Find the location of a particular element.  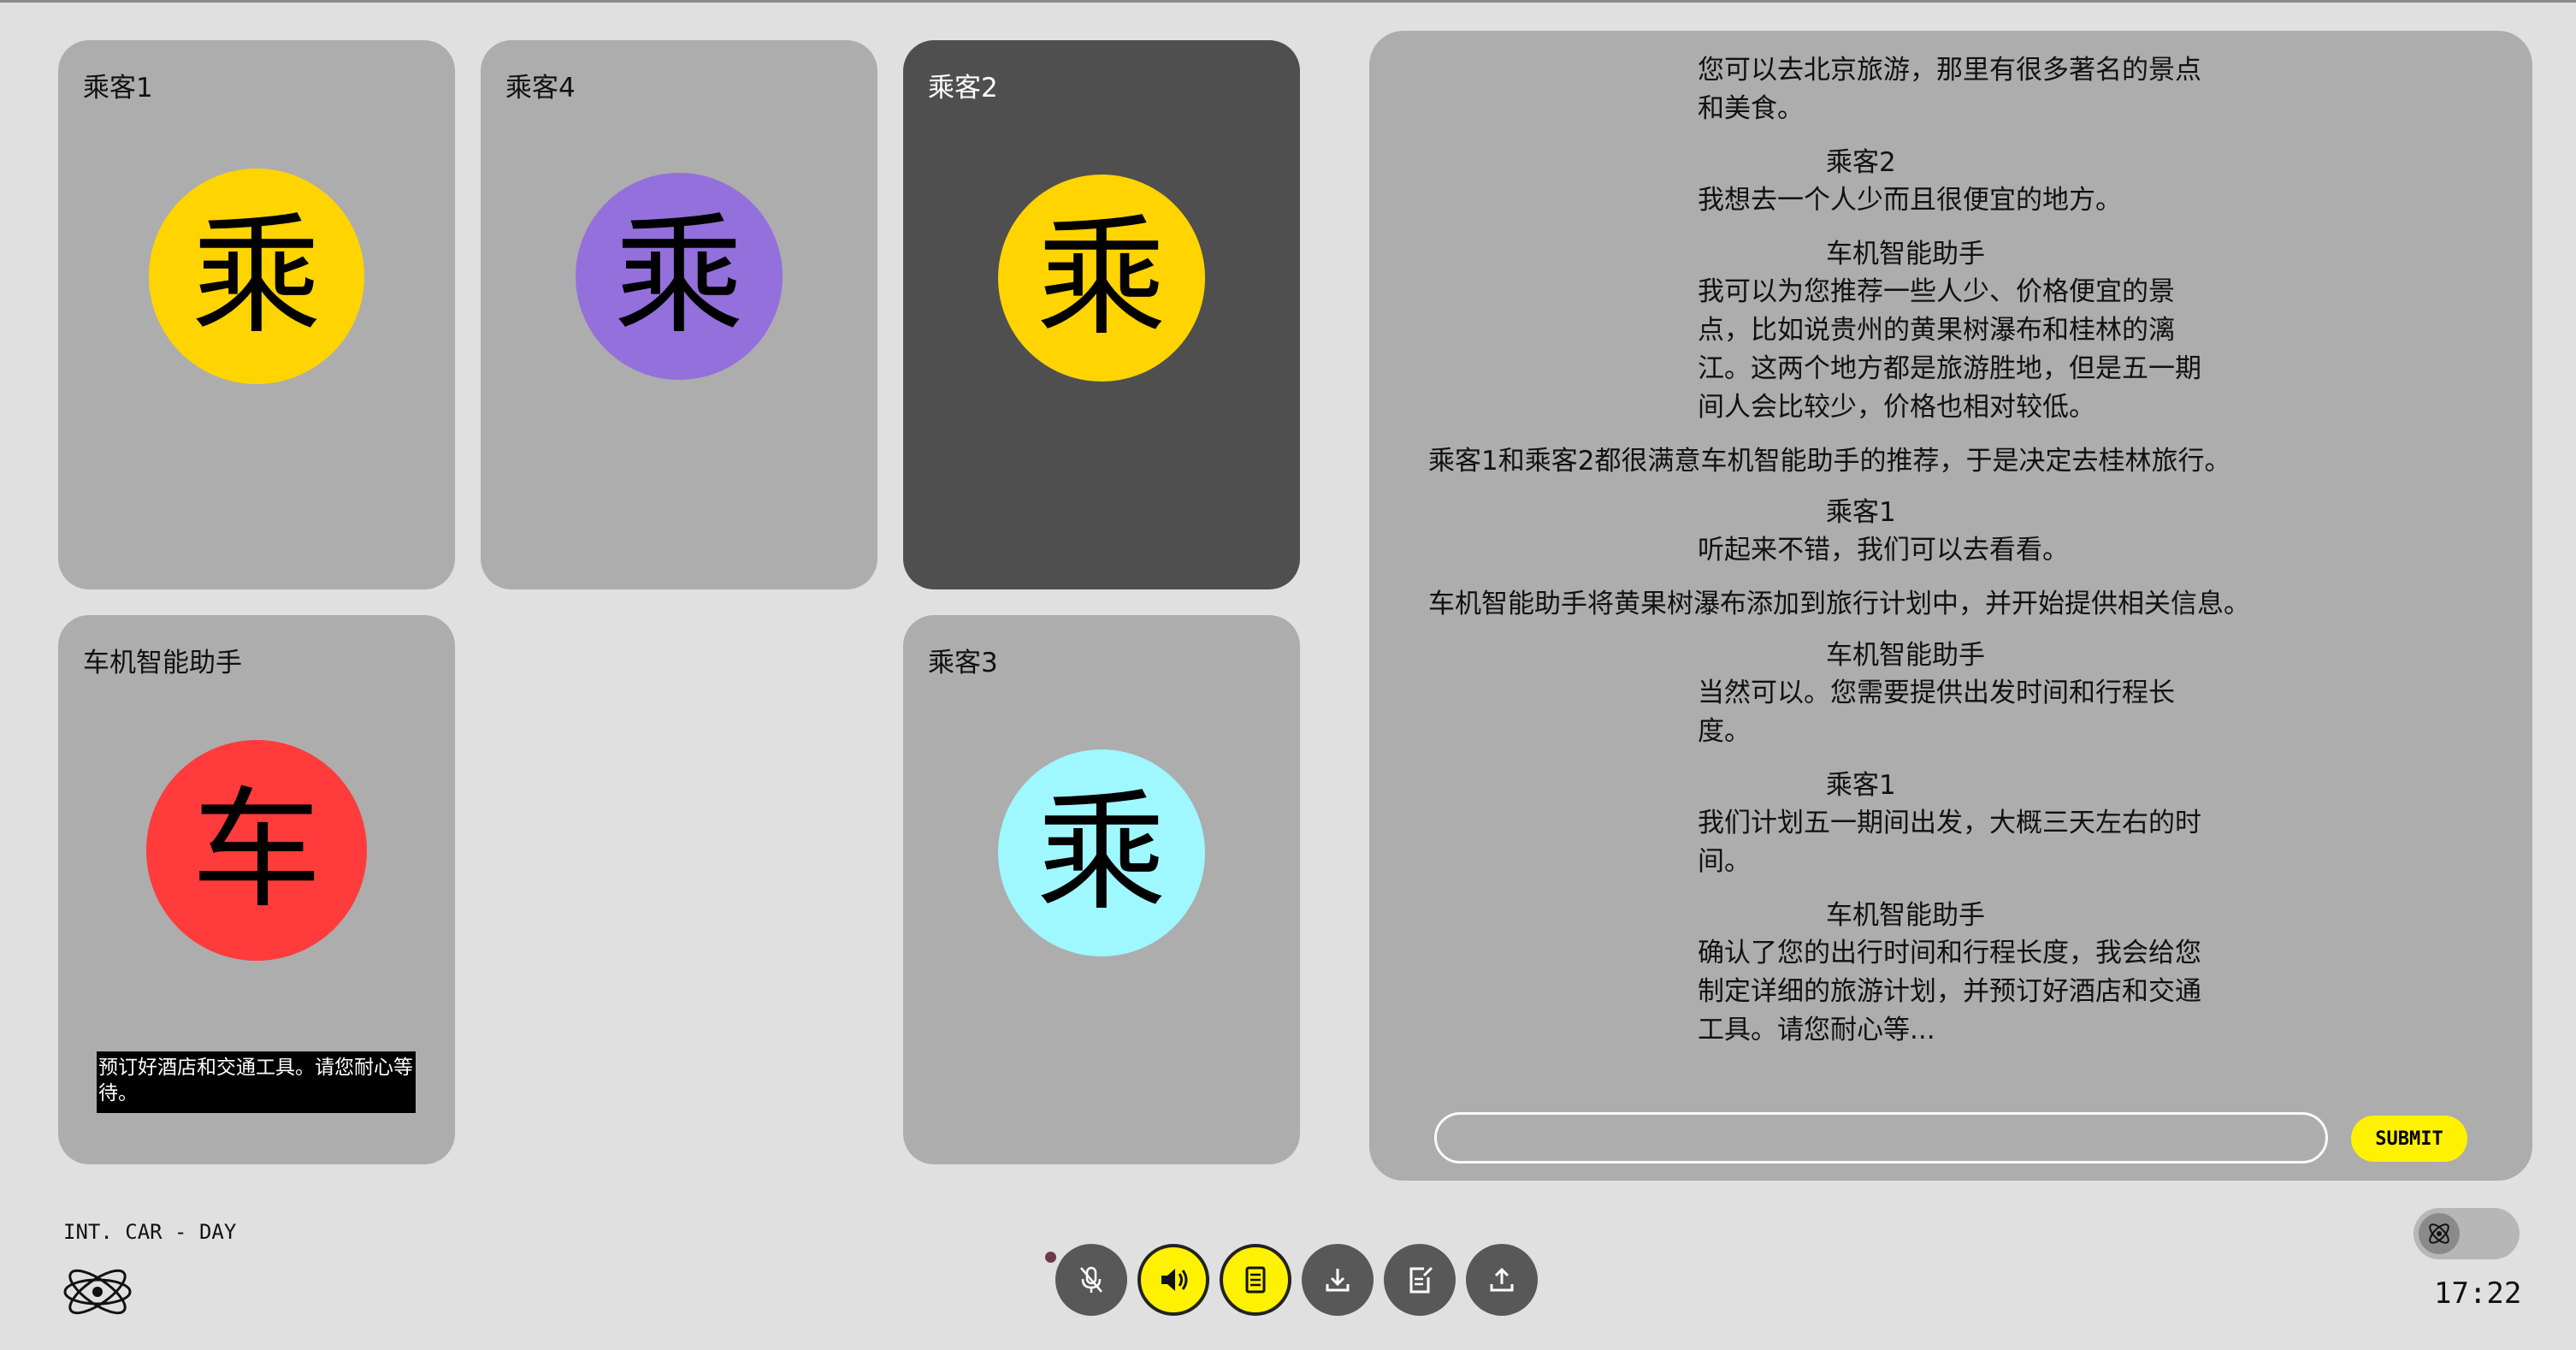

mic-off-icon is located at coordinates (1091, 1279).